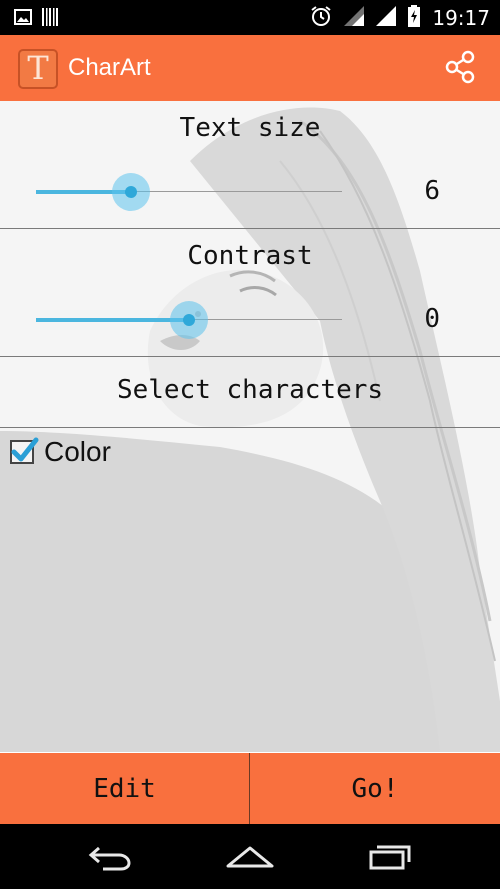 The height and width of the screenshot is (889, 500). What do you see at coordinates (23, 19) in the screenshot?
I see `image-icon` at bounding box center [23, 19].